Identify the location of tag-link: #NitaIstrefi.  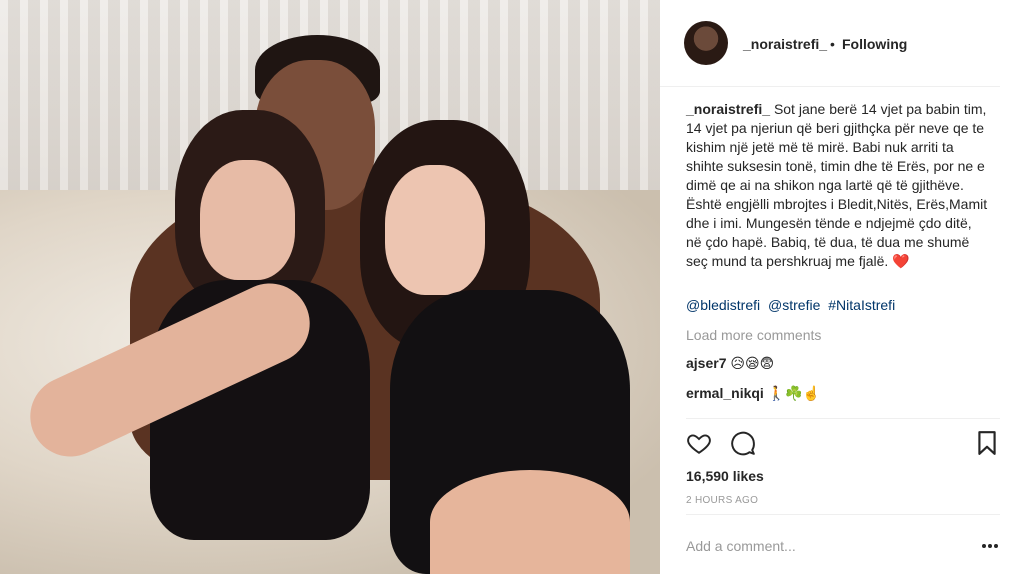
(861, 305).